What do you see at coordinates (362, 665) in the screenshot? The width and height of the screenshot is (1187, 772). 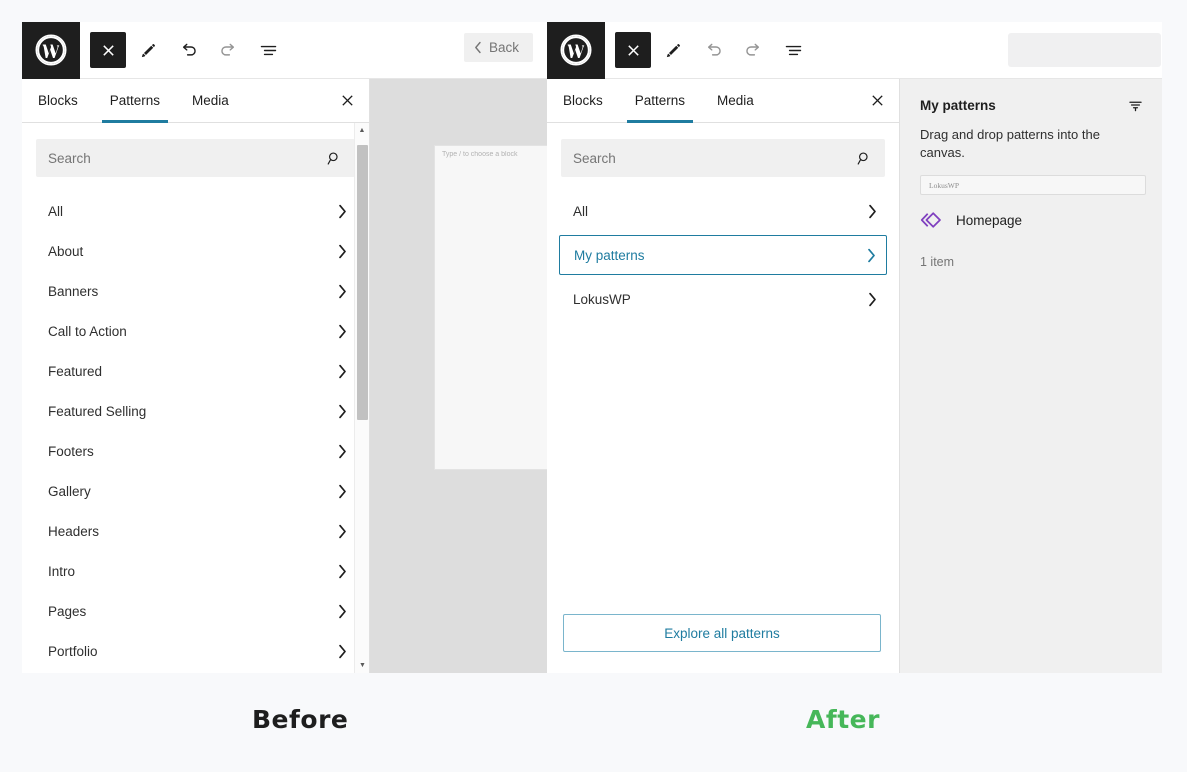 I see `caret-down-icon: ▼` at bounding box center [362, 665].